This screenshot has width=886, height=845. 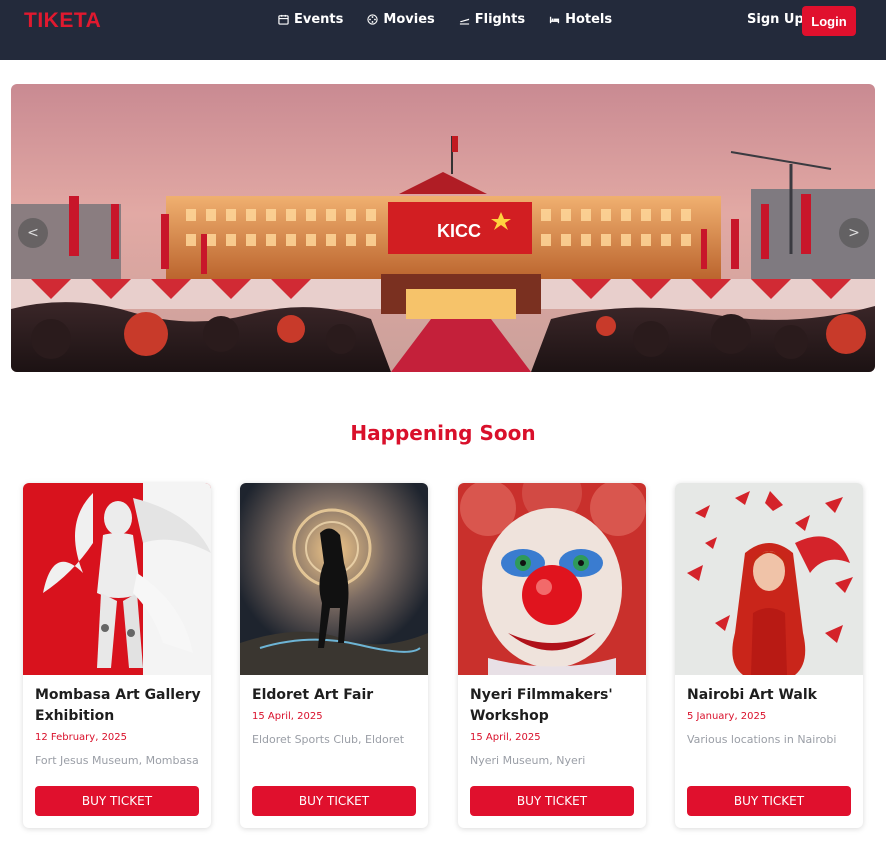 I want to click on login-button: Login, so click(x=829, y=21).